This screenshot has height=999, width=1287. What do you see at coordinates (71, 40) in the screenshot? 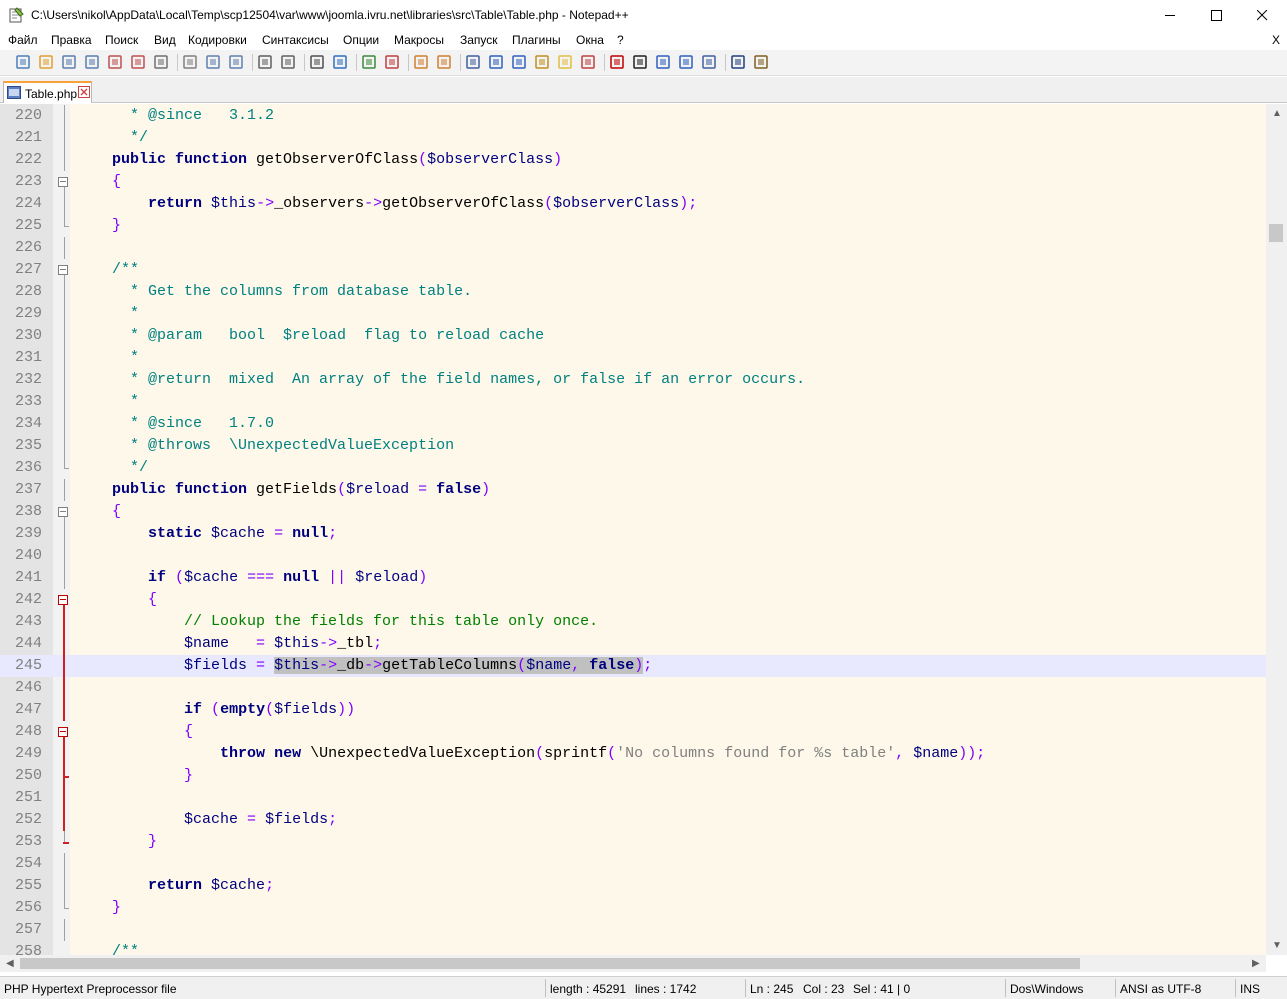
I see `menu-edit: Правка` at bounding box center [71, 40].